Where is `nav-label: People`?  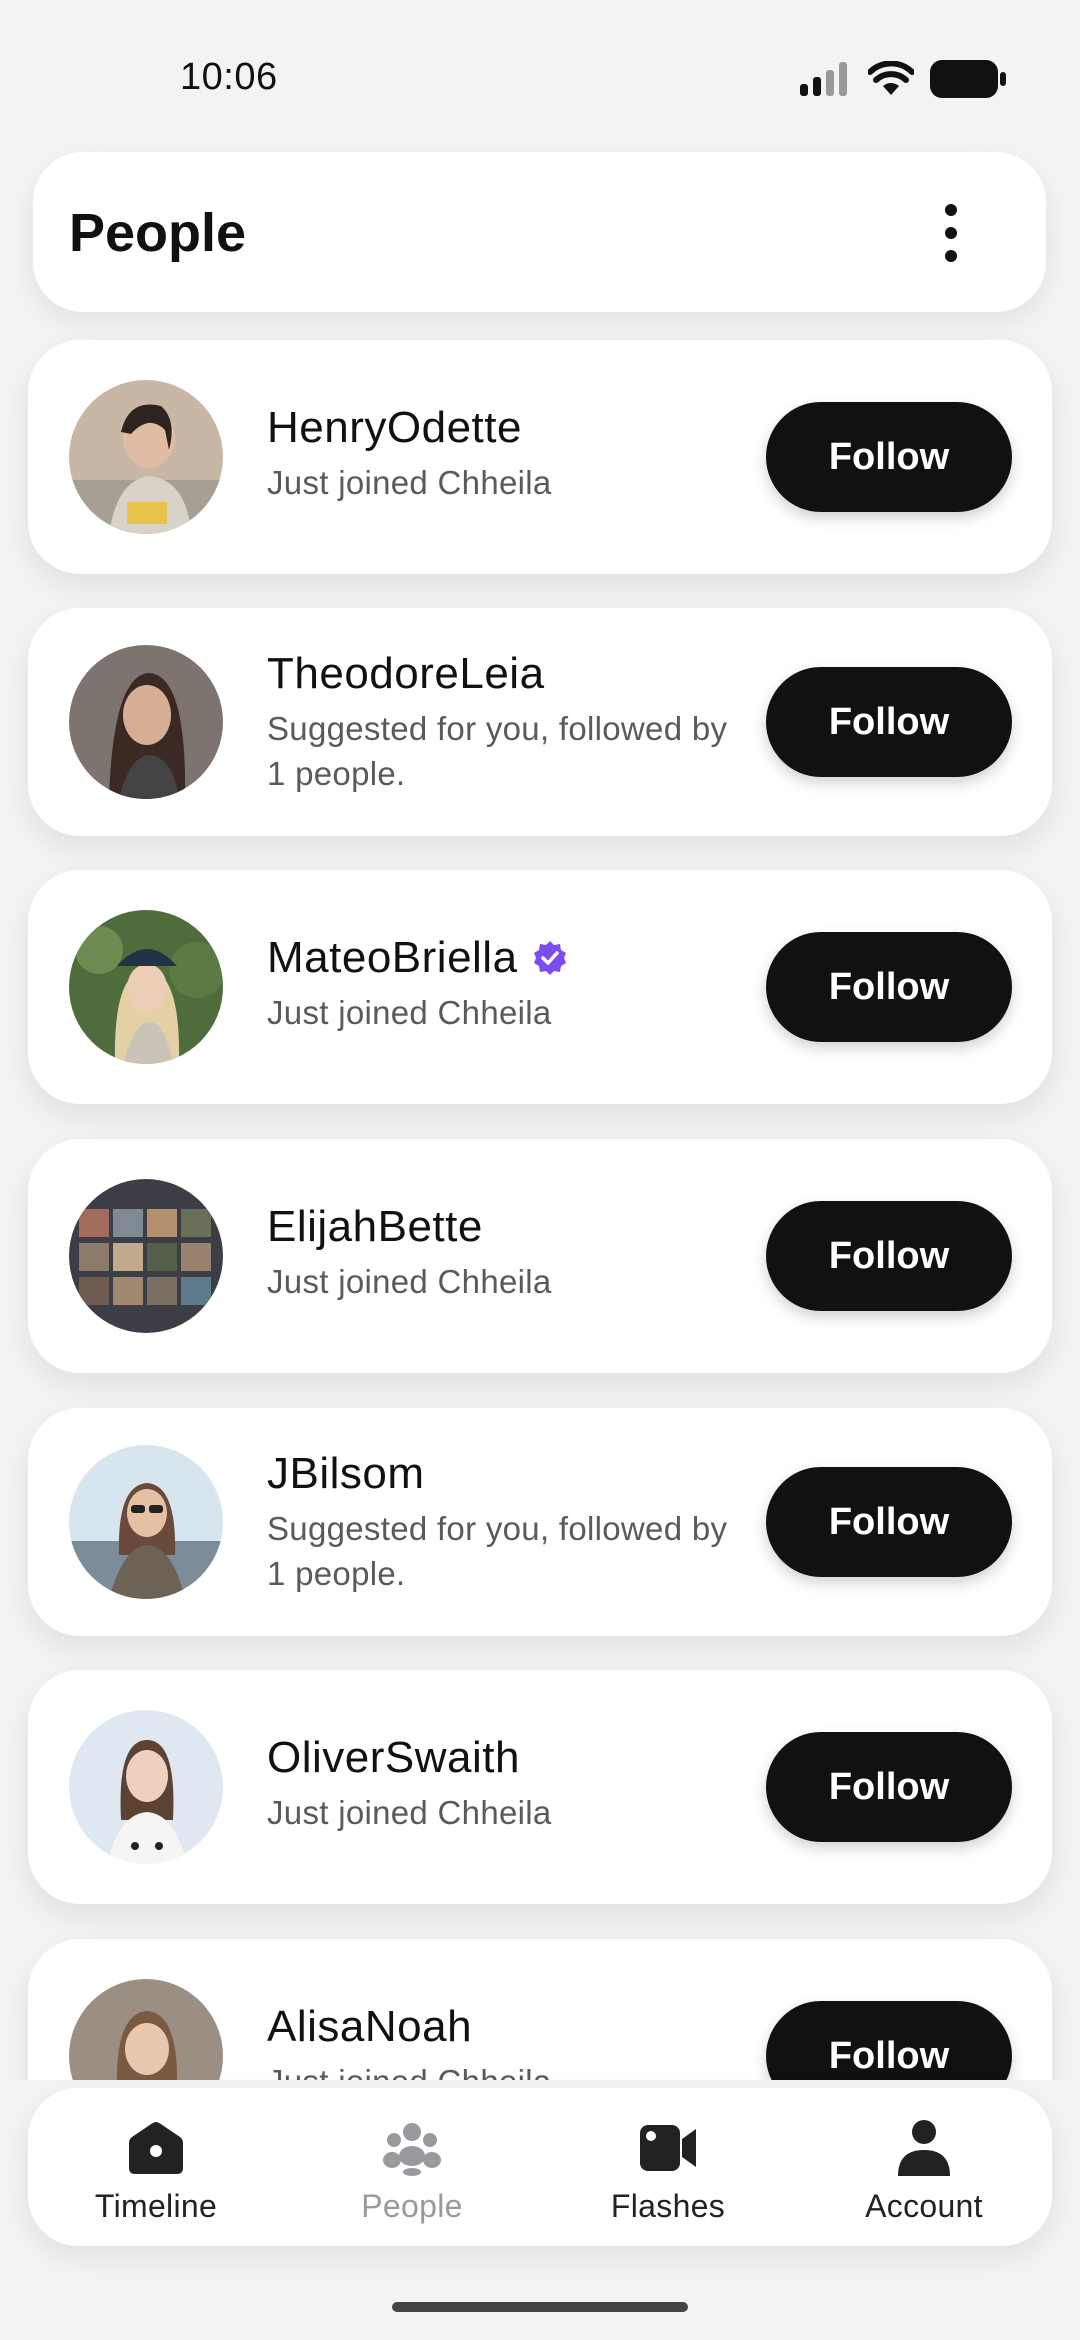 nav-label: People is located at coordinates (412, 2206).